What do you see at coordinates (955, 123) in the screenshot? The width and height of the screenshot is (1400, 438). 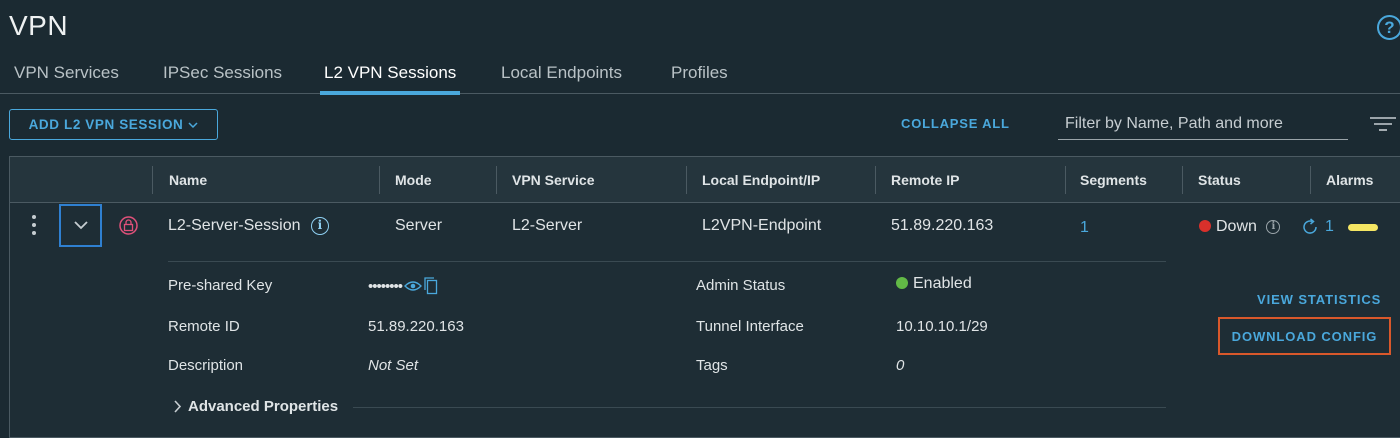 I see `collapse-all-button: COLLAPSE ALL` at bounding box center [955, 123].